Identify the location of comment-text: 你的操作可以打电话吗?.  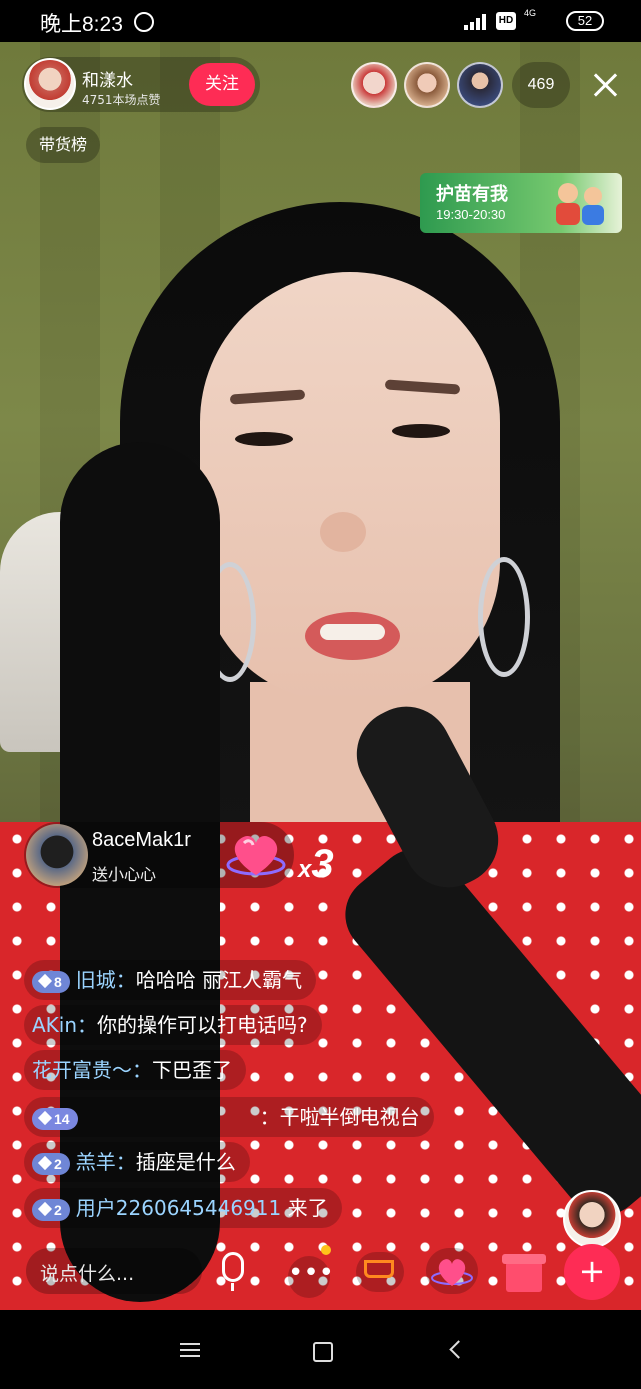
(202, 1025).